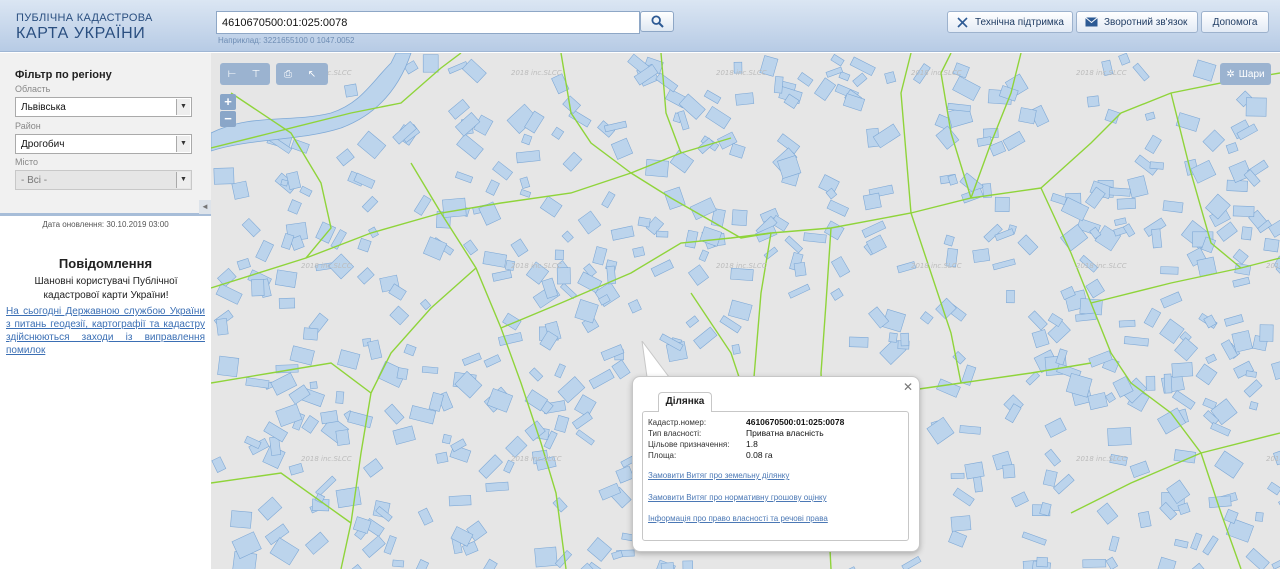 The image size is (1280, 569). Describe the element at coordinates (312, 74) in the screenshot. I see `identify-icon: ↖` at that location.